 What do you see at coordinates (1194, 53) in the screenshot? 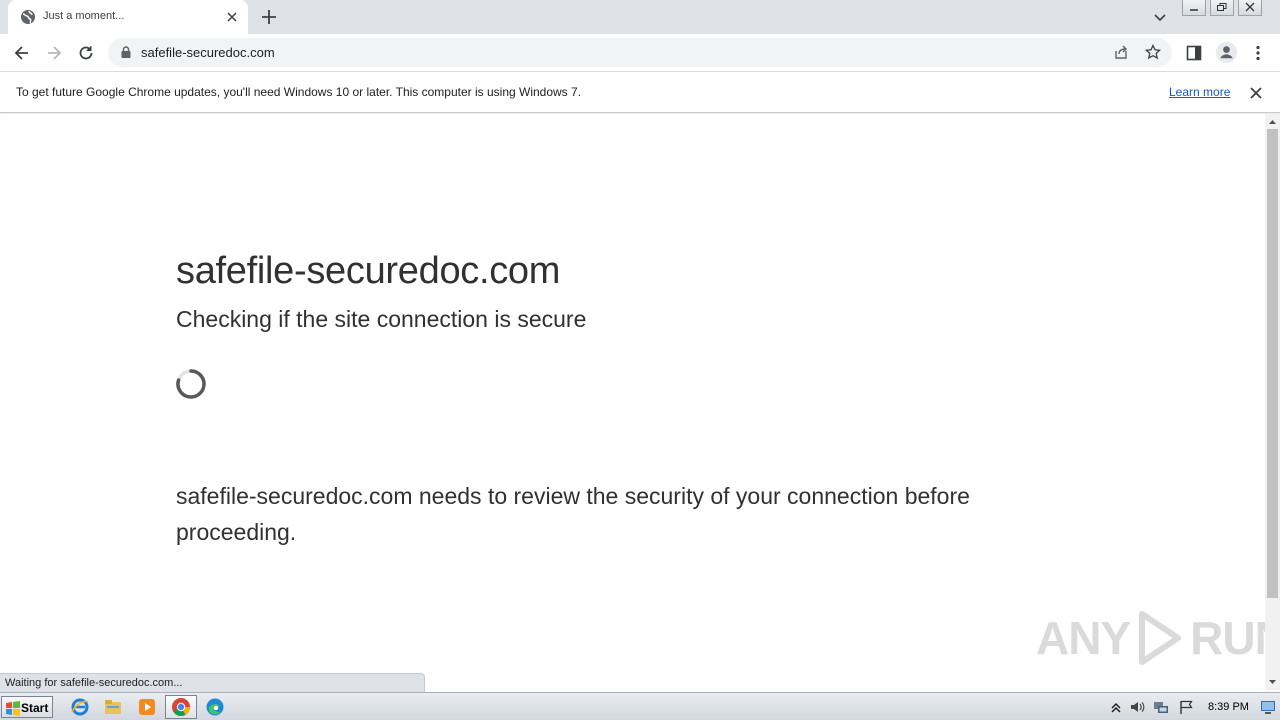
I see `side-panel-icon` at bounding box center [1194, 53].